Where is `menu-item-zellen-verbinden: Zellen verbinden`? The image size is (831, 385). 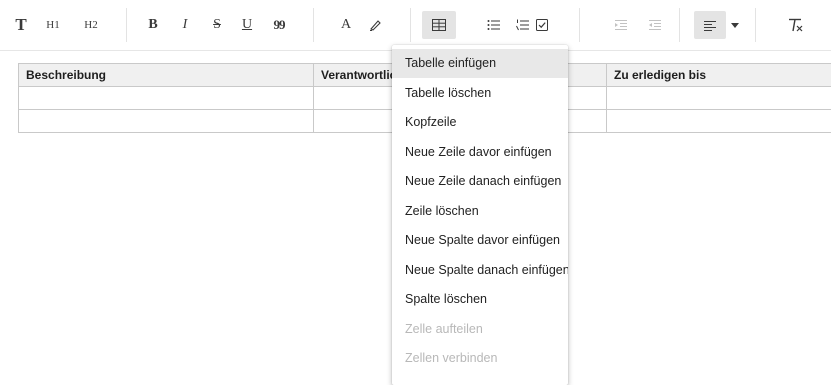
menu-item-zellen-verbinden: Zellen verbinden is located at coordinates (480, 358).